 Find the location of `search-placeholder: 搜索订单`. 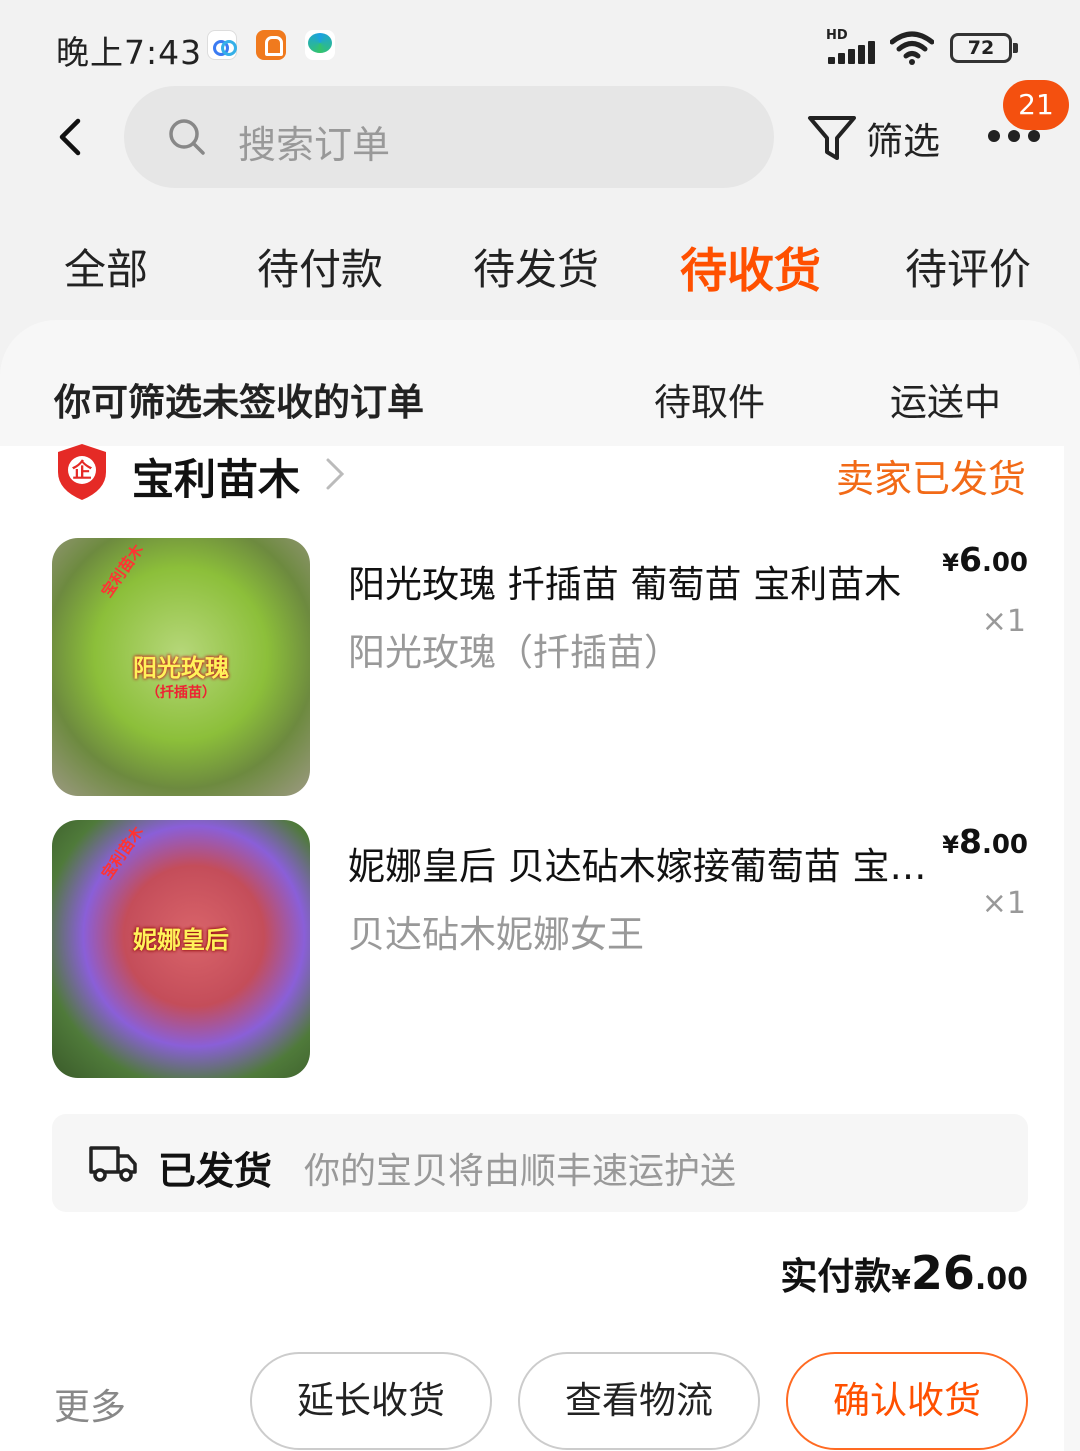

search-placeholder: 搜索订单 is located at coordinates (314, 145).